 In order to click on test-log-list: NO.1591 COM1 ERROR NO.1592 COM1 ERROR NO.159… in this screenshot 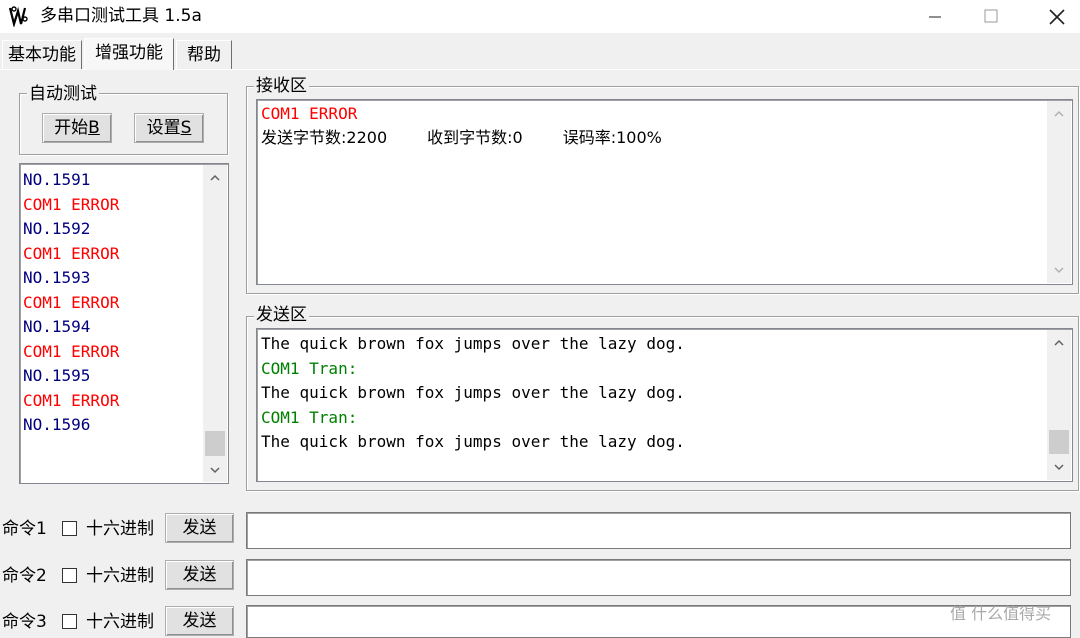, I will do `click(124, 323)`.